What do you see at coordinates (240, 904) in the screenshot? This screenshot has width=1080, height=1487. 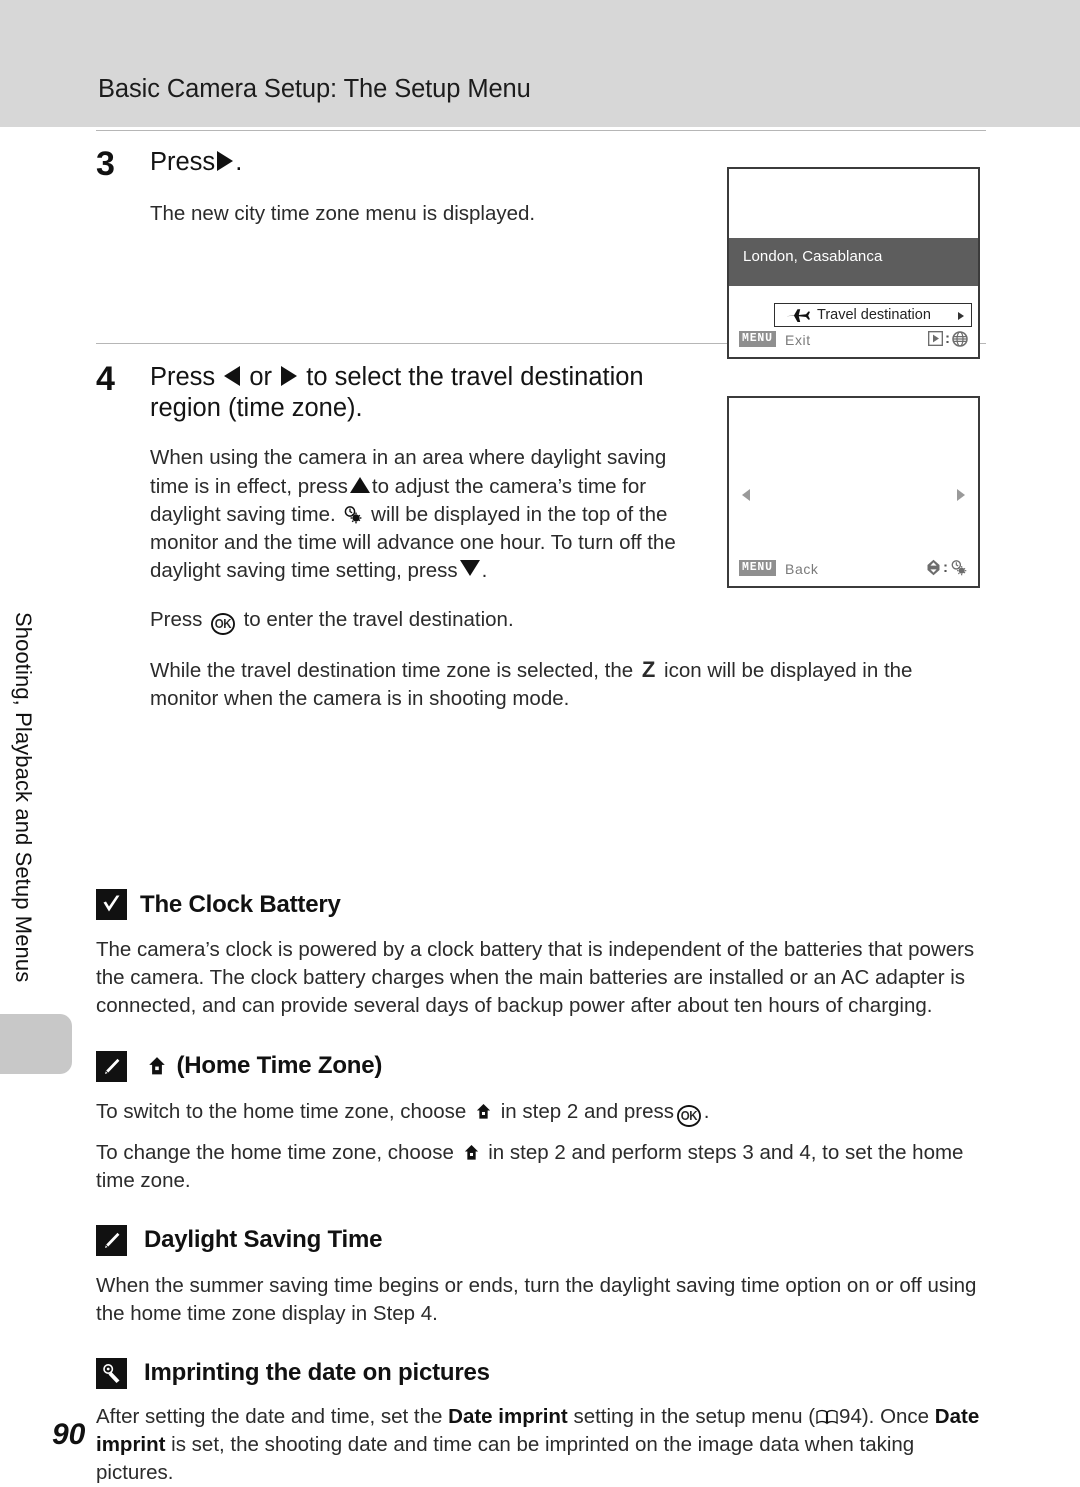 I see `note-clock-battery-title: The Clock Battery` at bounding box center [240, 904].